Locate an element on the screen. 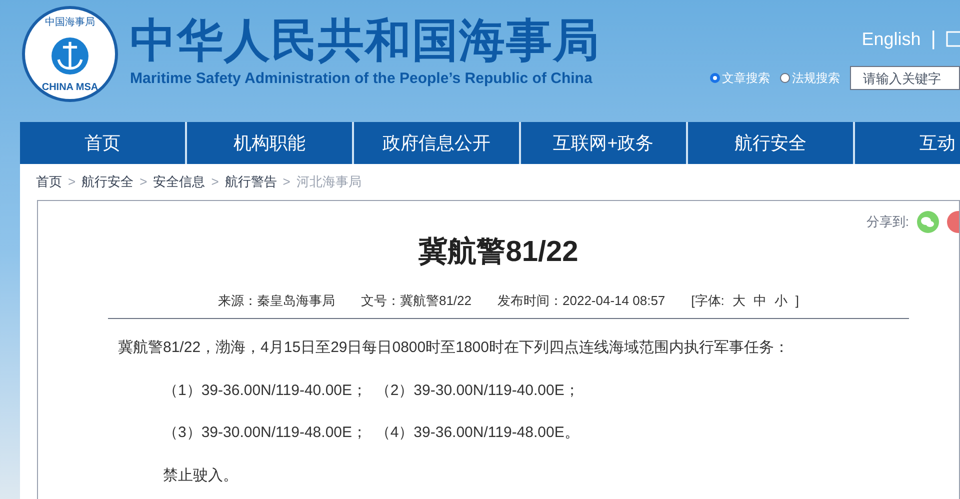  meta-text: 发布时间：2022-04-14 08:57 is located at coordinates (582, 301).